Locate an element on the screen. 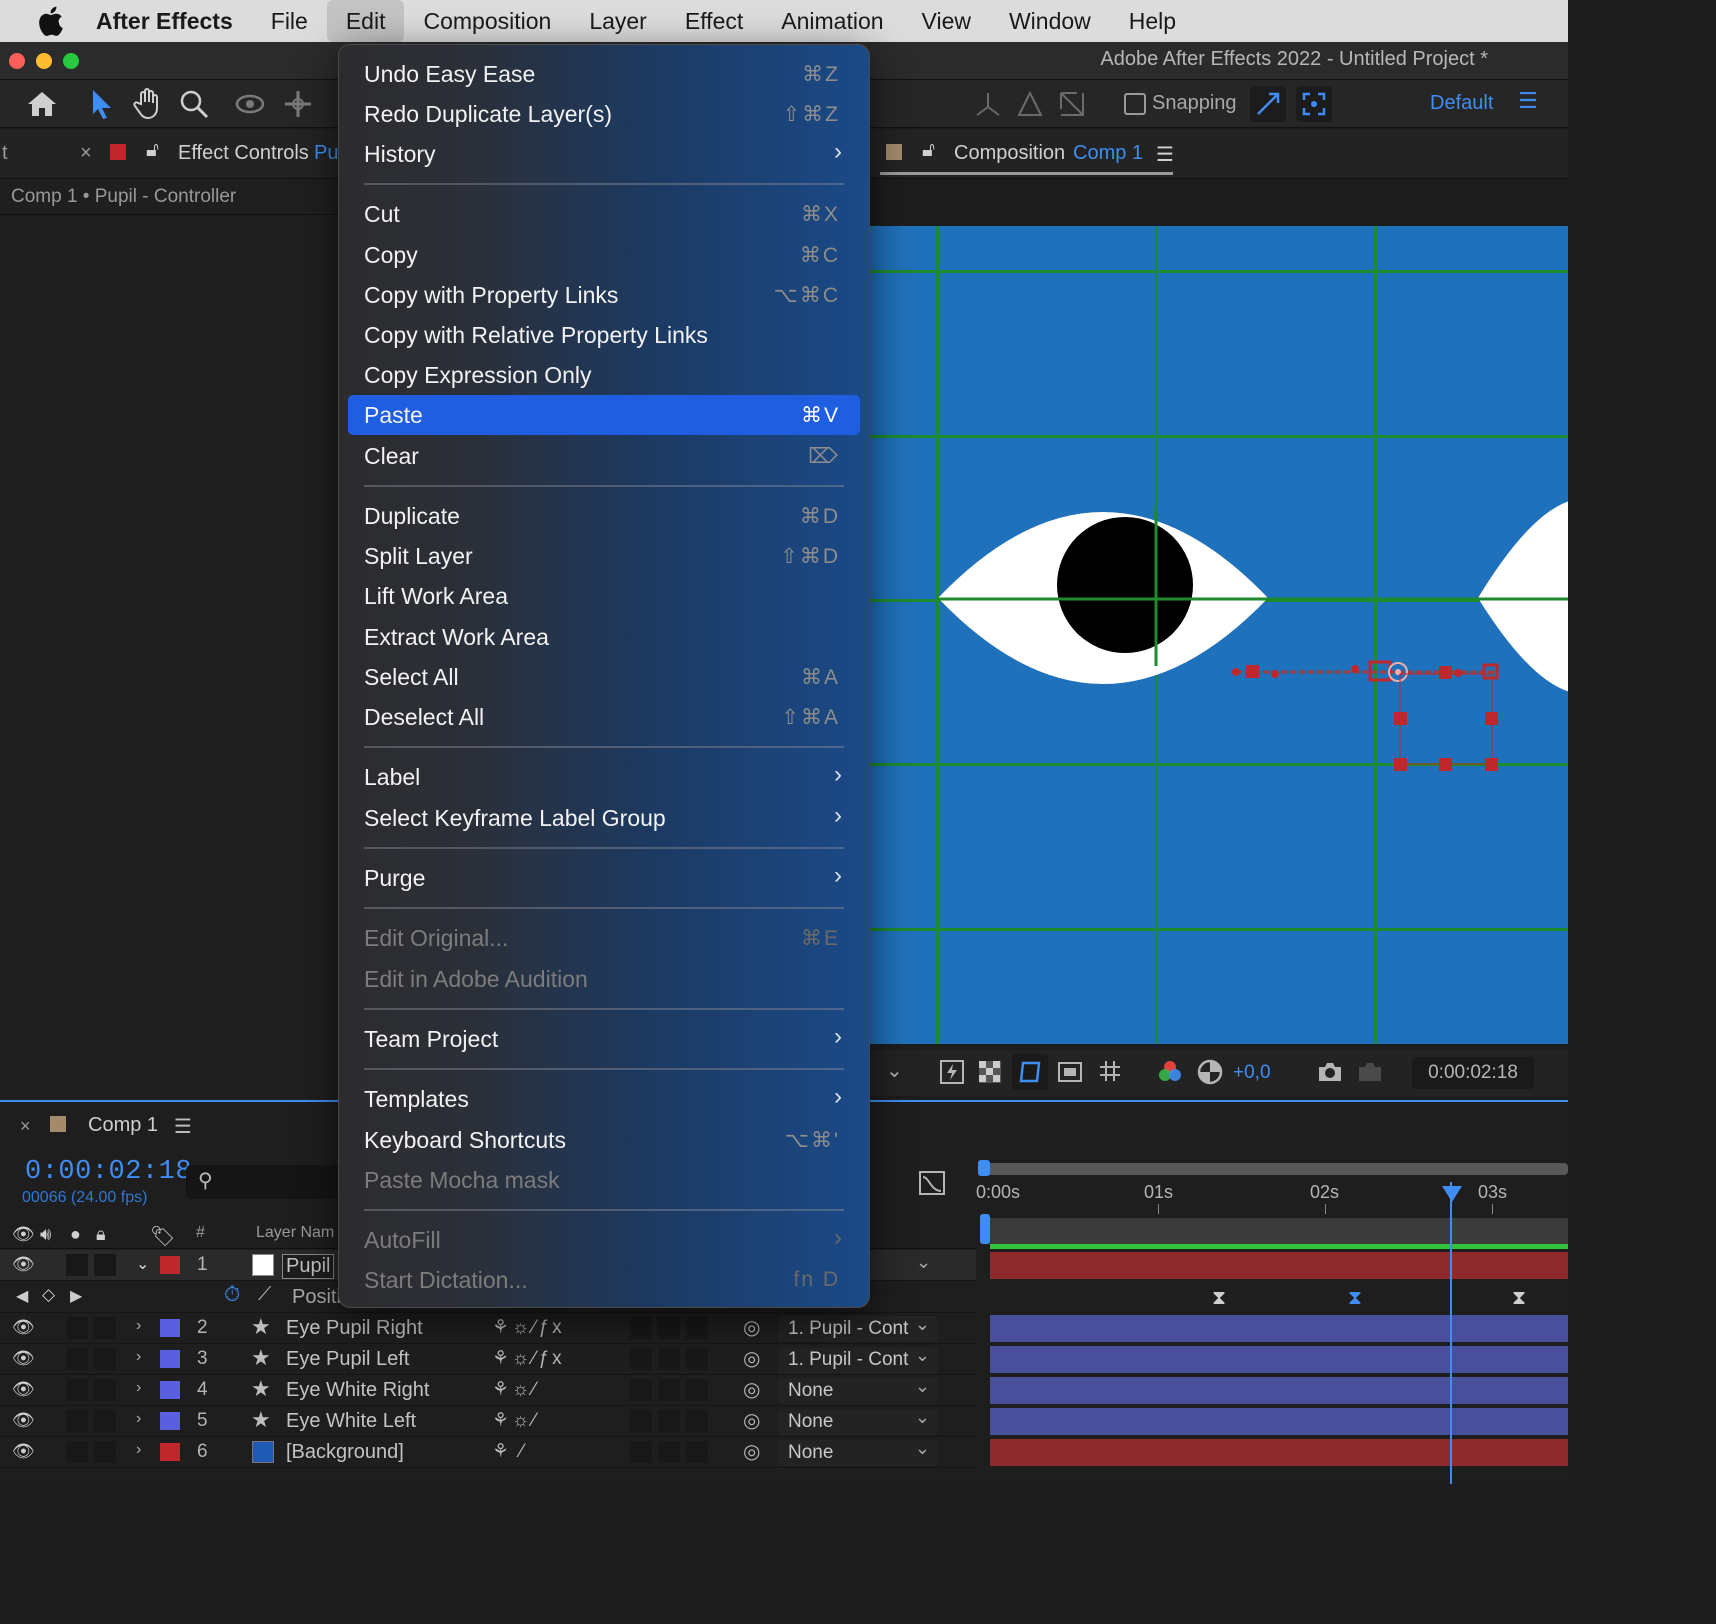 The image size is (1716, 1624). menu-item-keyboard-shortcuts: Keyboard Shortcuts ⌥⌘' is located at coordinates (604, 1140).